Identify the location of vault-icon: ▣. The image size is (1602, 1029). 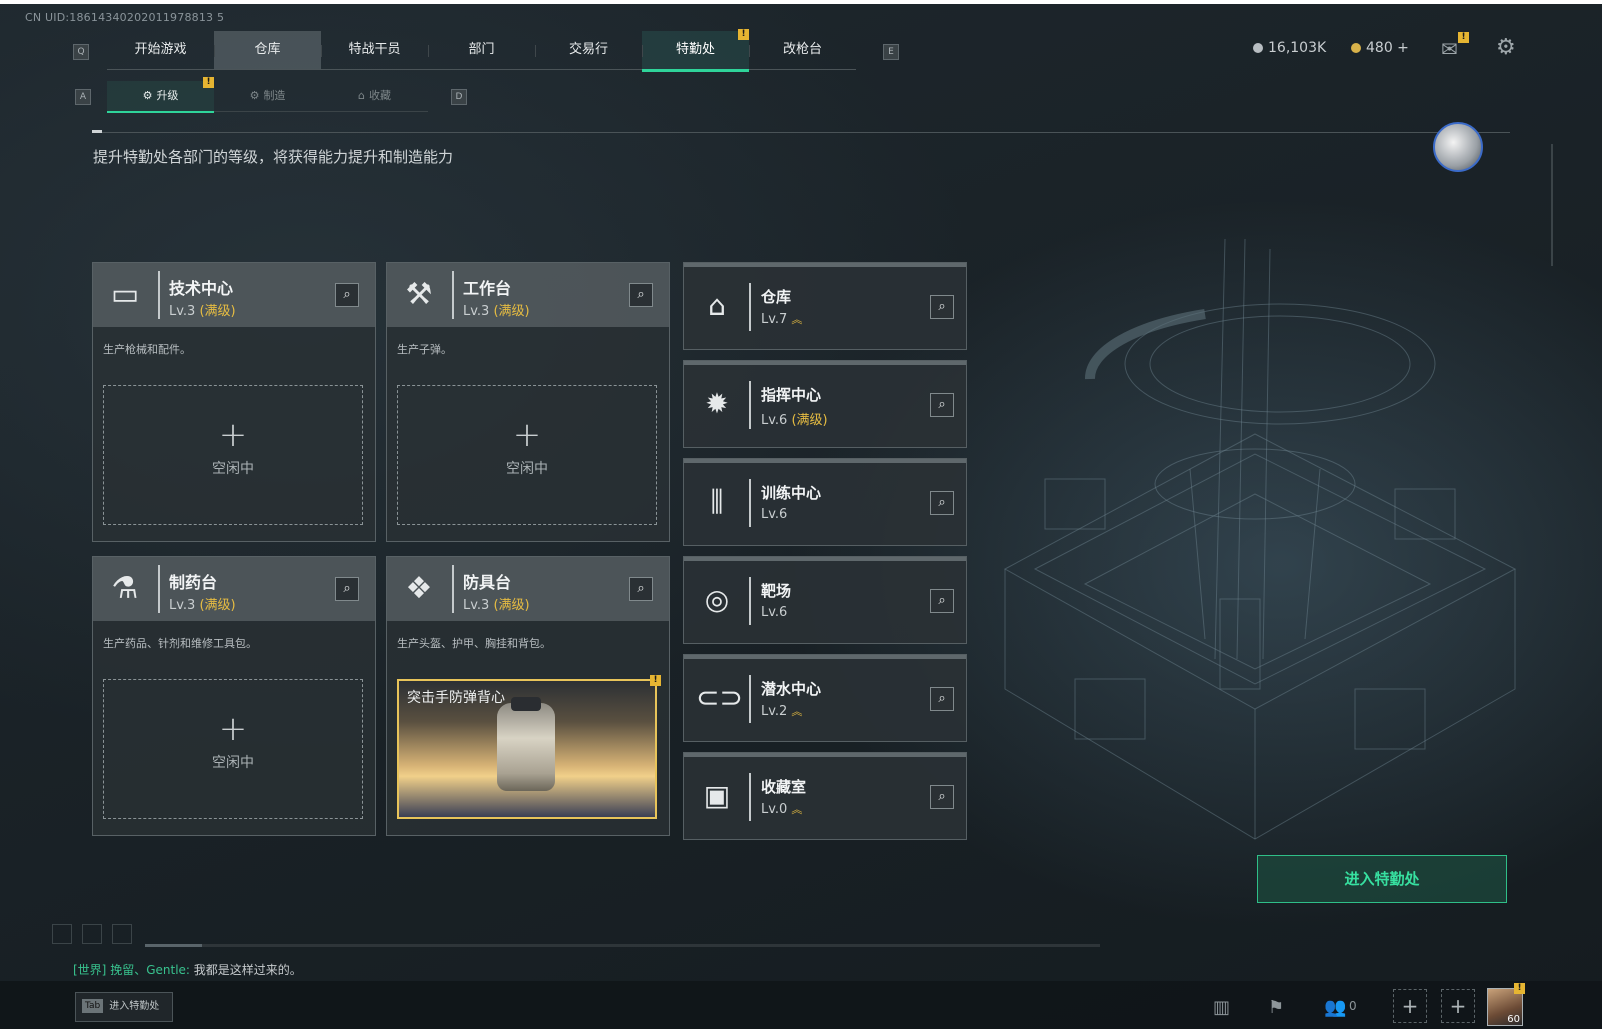
(717, 795).